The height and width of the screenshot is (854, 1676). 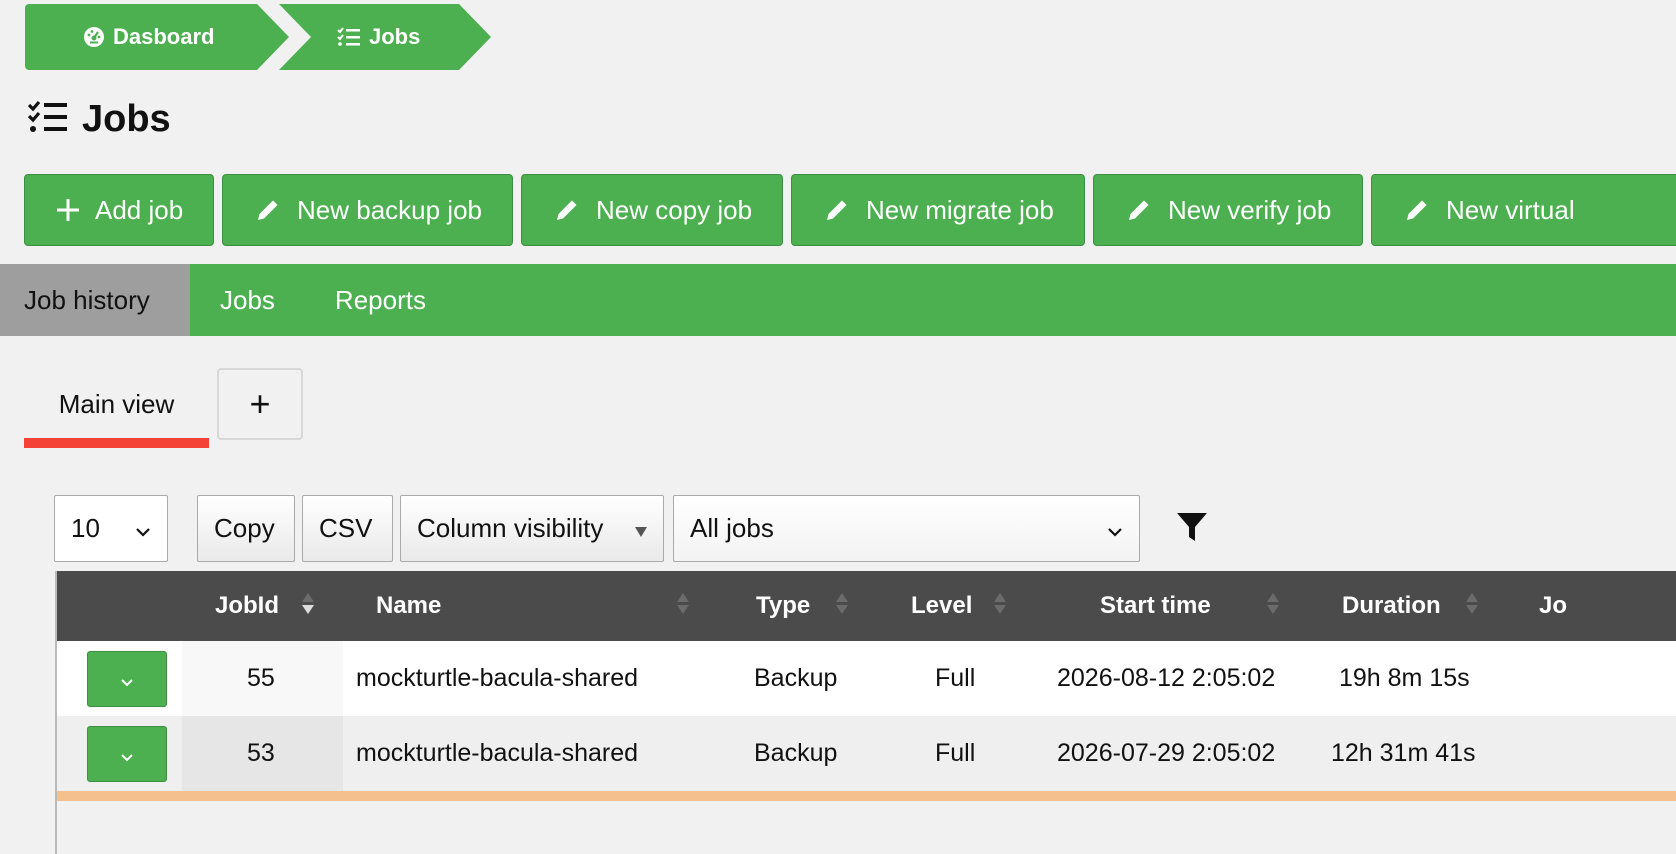 I want to click on add-job-label: Add job, so click(x=139, y=209).